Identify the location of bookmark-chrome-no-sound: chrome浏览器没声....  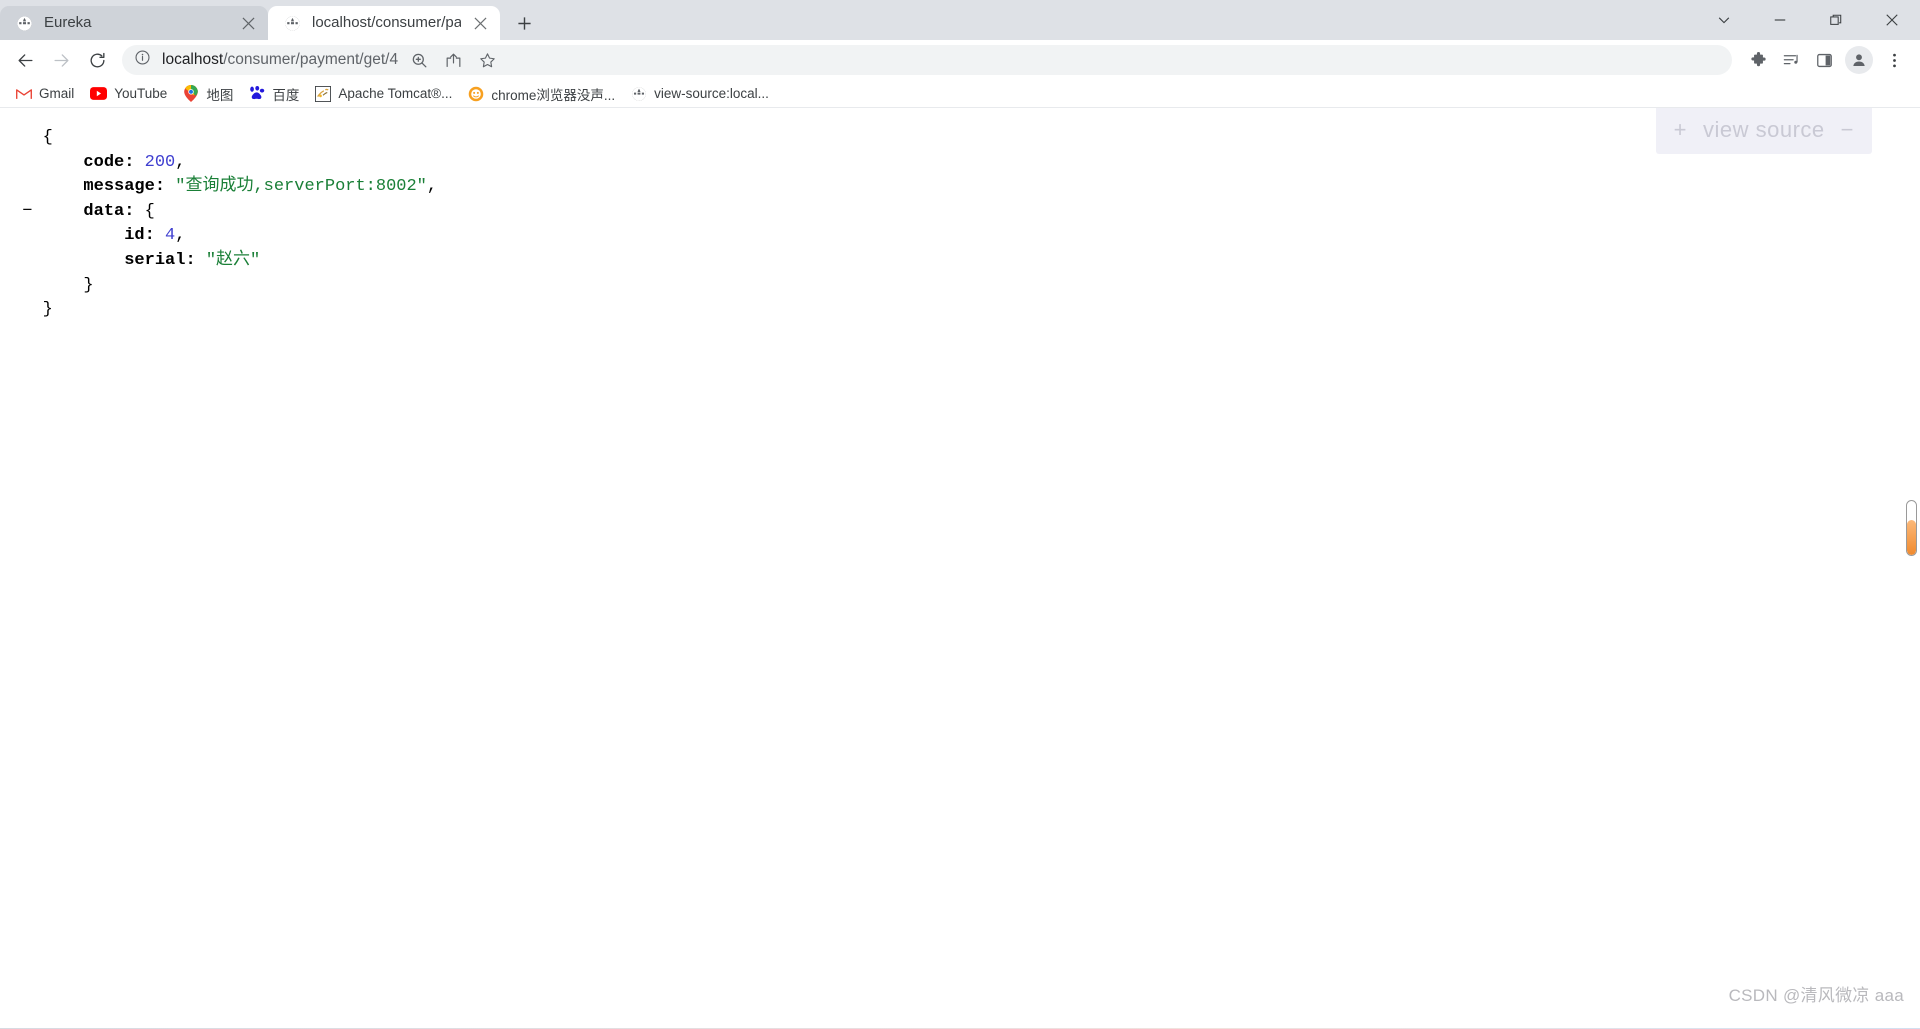
(541, 94).